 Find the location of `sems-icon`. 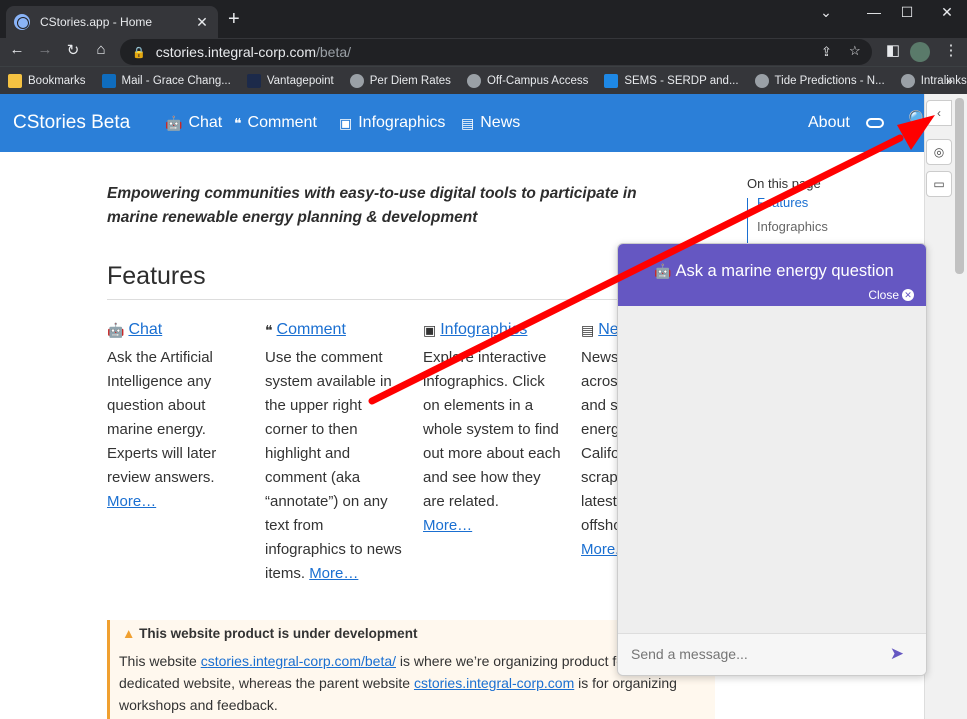

sems-icon is located at coordinates (611, 80).